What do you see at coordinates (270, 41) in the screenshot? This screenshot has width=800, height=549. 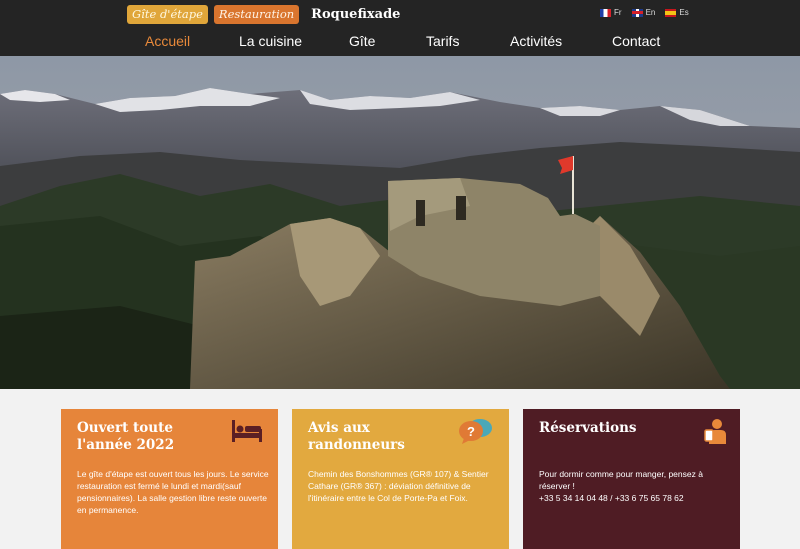 I see `nav-item-la-cuisine: La cuisine` at bounding box center [270, 41].